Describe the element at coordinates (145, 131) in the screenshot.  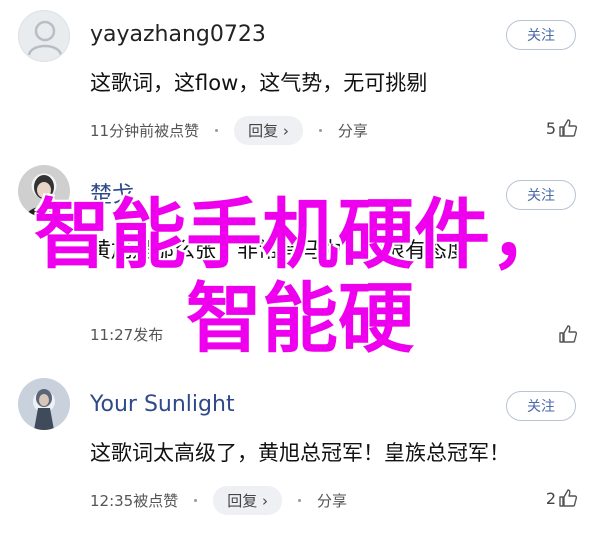
I see `comment-time: 11分钟前被点赞` at that location.